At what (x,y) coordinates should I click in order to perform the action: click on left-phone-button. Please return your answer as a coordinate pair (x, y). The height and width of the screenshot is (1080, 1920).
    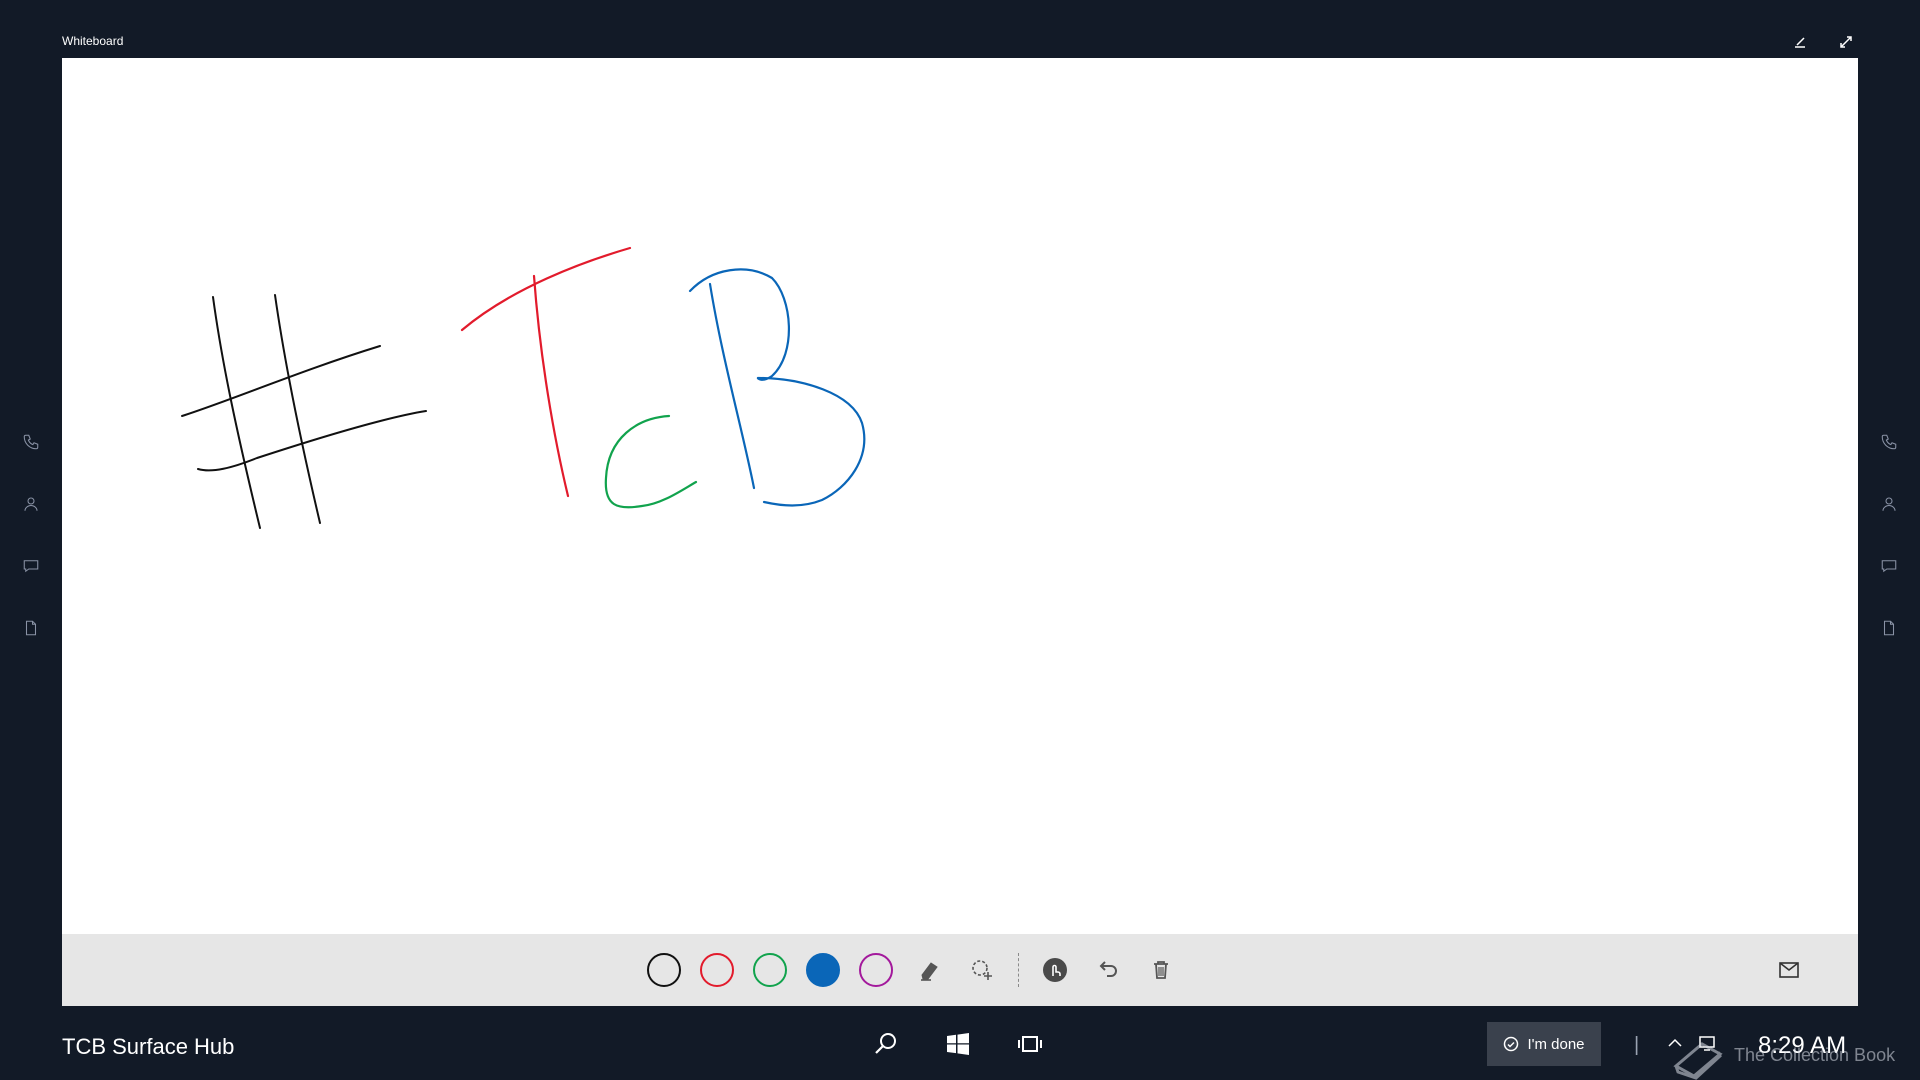
    Looking at the image, I should click on (31, 442).